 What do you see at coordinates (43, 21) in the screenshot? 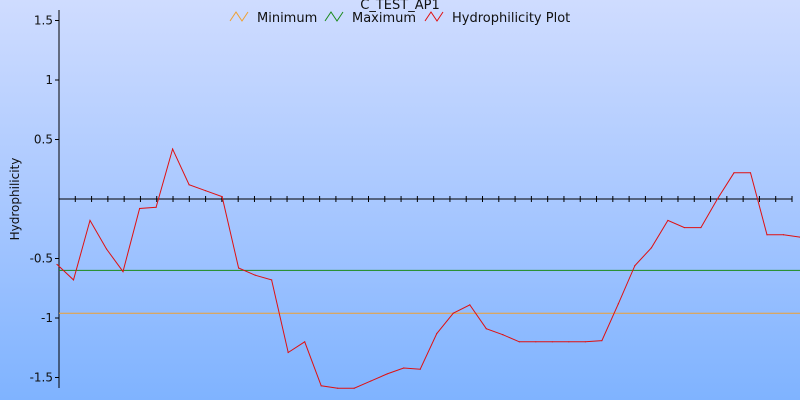
I see `y-tick-label: 1.5` at bounding box center [43, 21].